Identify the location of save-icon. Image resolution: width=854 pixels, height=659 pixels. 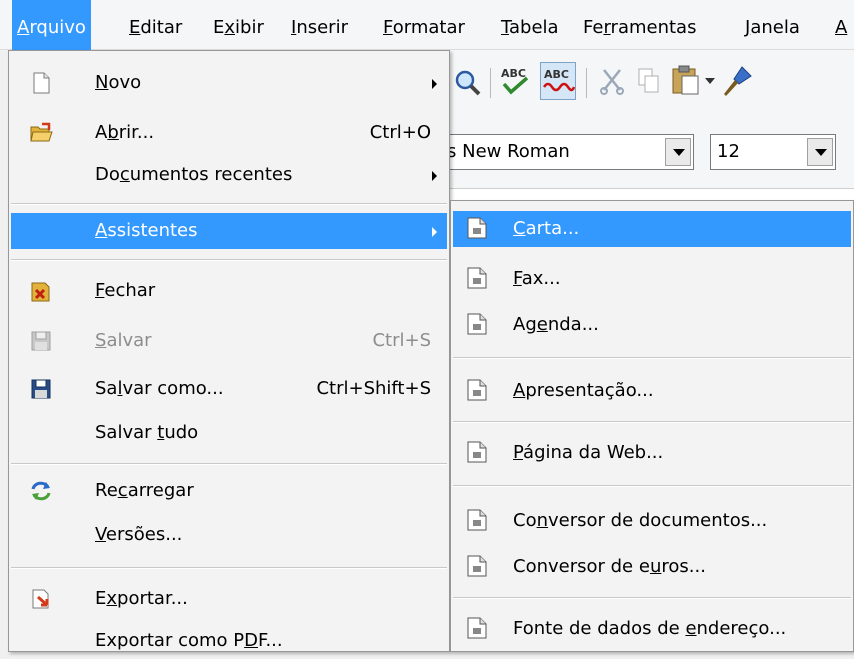
(41, 341).